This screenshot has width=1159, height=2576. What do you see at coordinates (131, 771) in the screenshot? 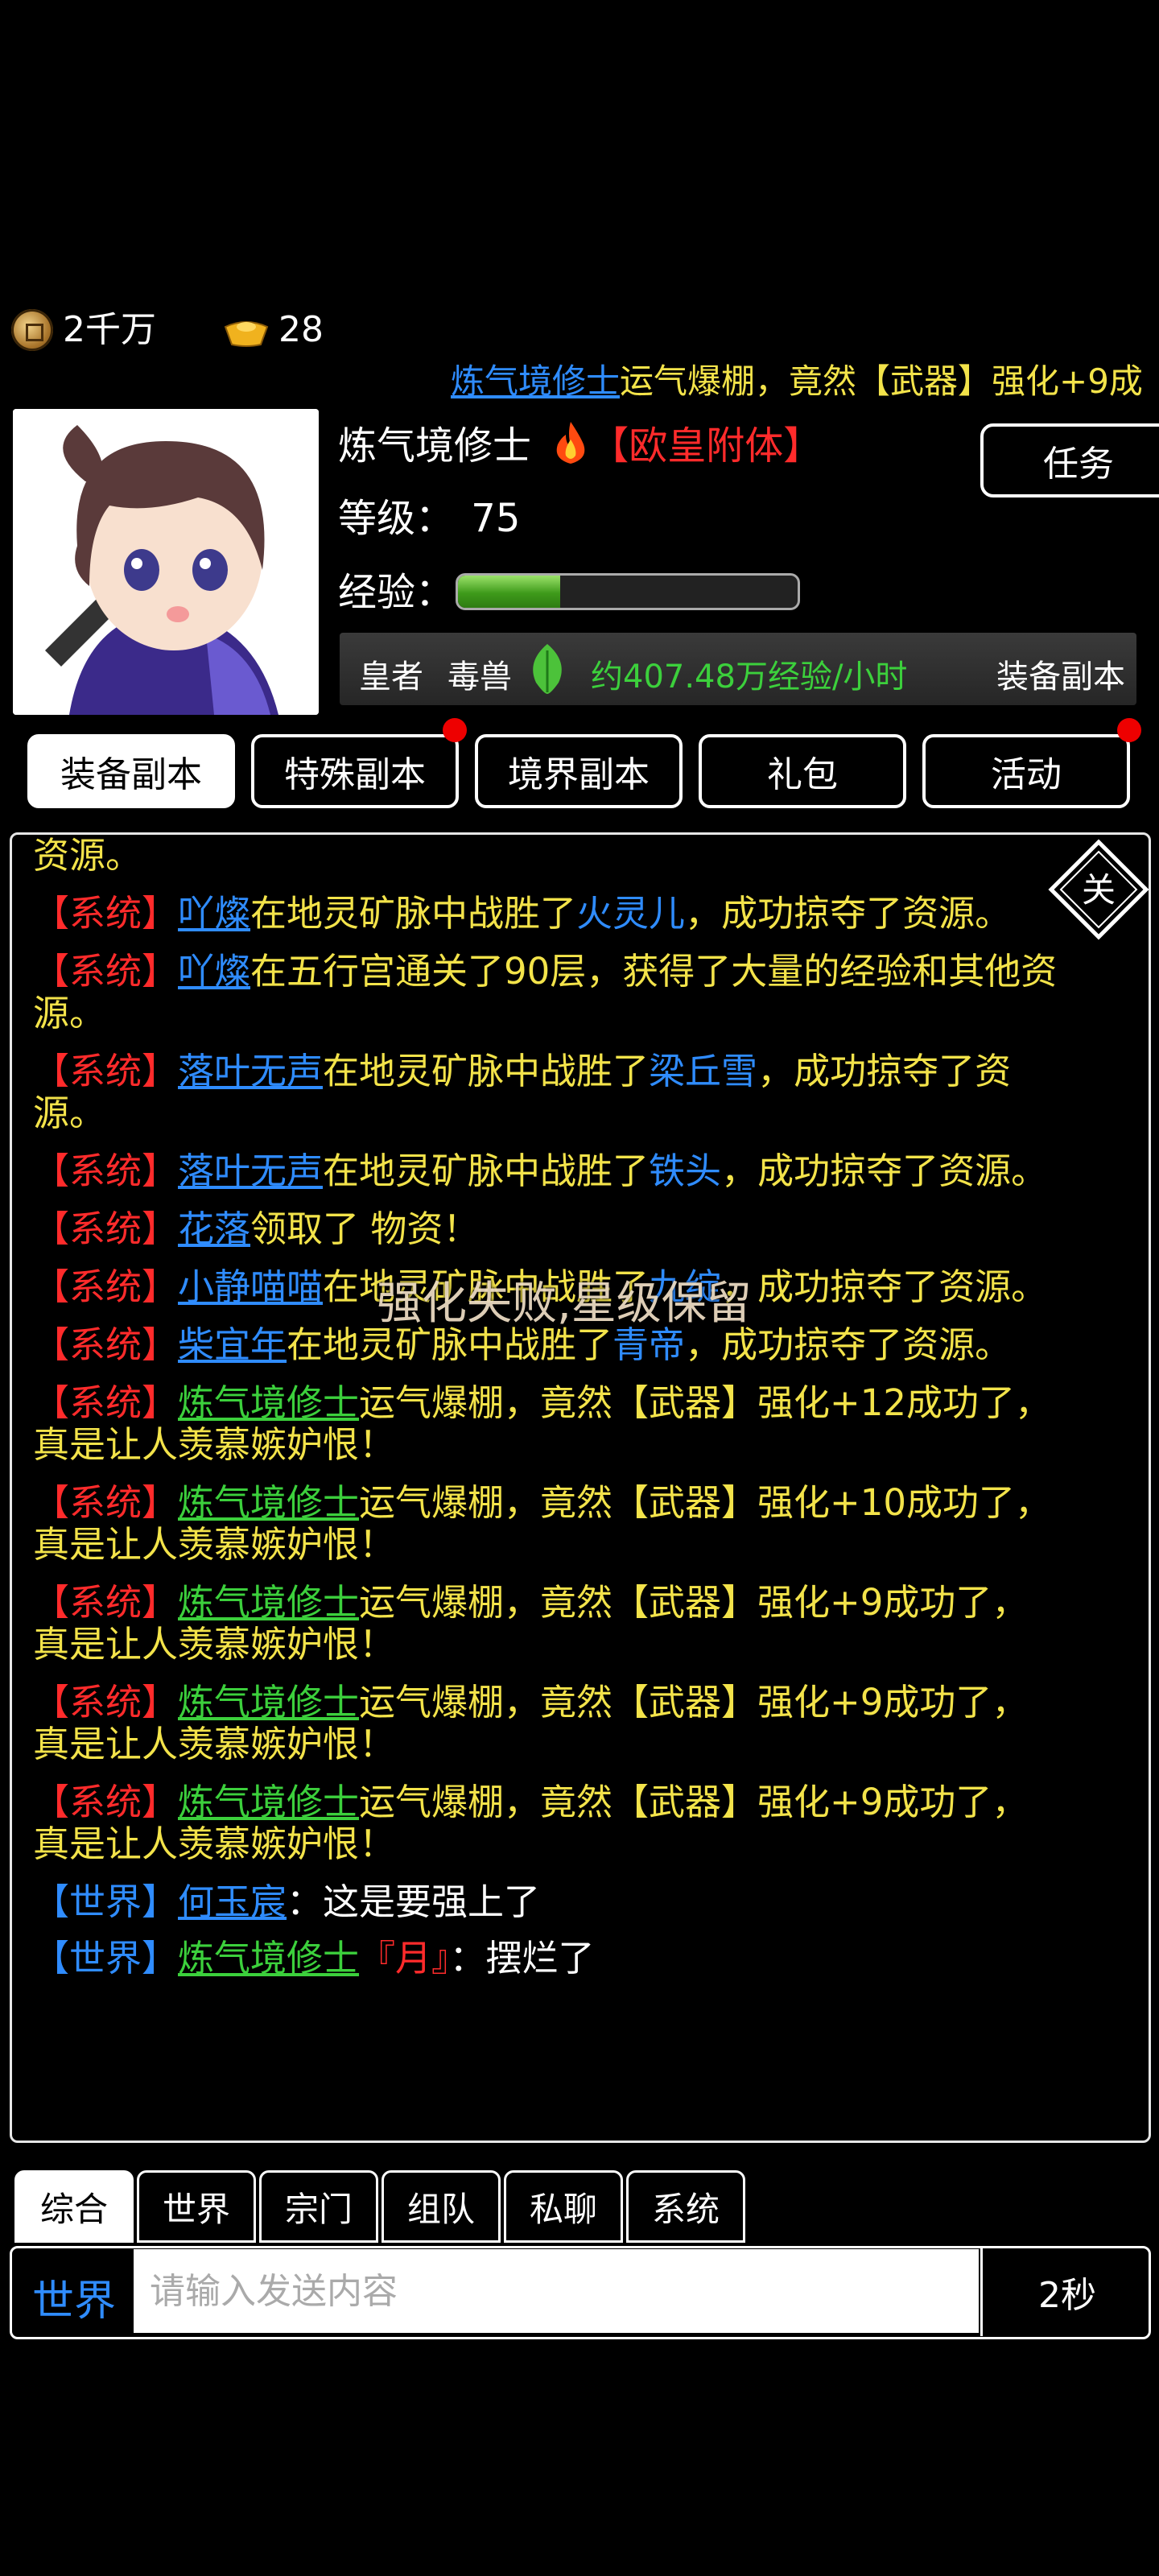
I see `tab-equipment-dungeon: 装备副本` at bounding box center [131, 771].